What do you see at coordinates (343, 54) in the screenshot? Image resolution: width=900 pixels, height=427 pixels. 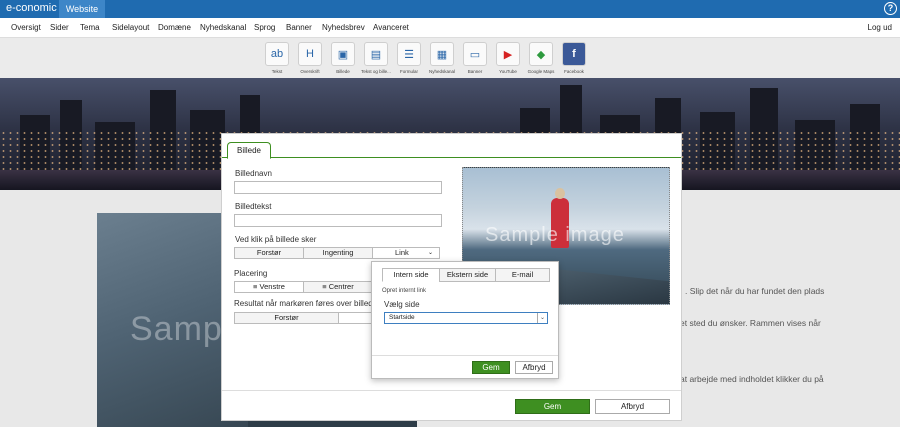 I see `image-icon: ▣` at bounding box center [343, 54].